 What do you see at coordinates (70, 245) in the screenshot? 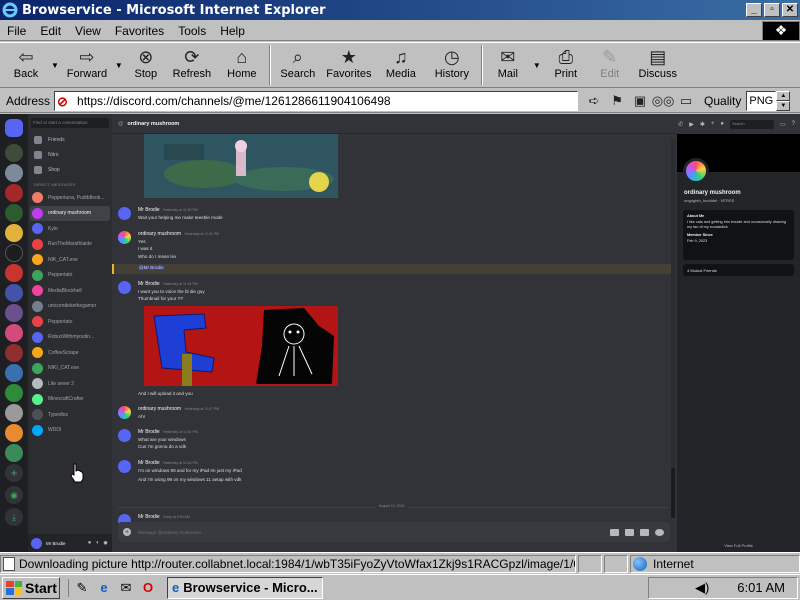
I see `dm-item: RunTheMarathlaide` at bounding box center [70, 245].